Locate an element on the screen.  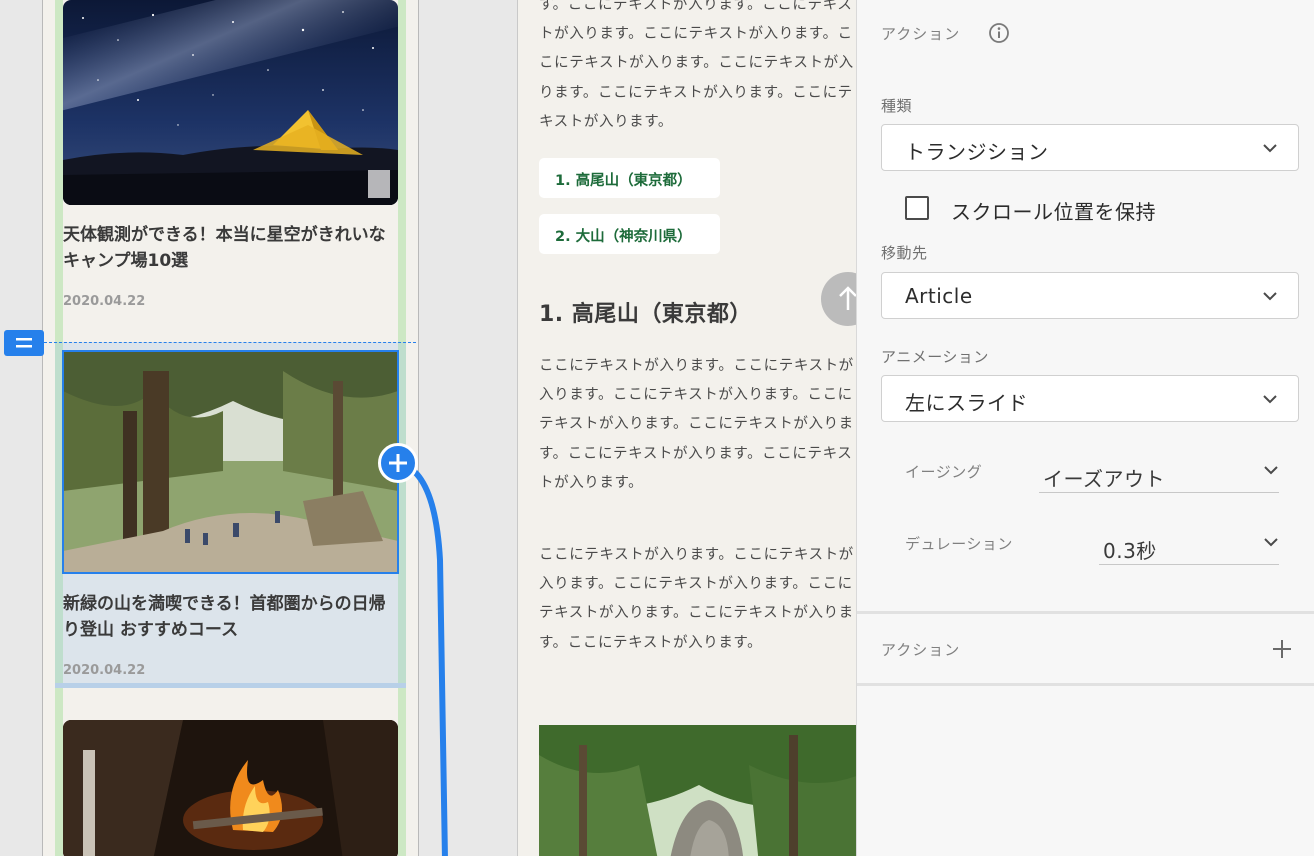
preserve-scroll-label: スクロール位置を保持 is located at coordinates (1053, 210).